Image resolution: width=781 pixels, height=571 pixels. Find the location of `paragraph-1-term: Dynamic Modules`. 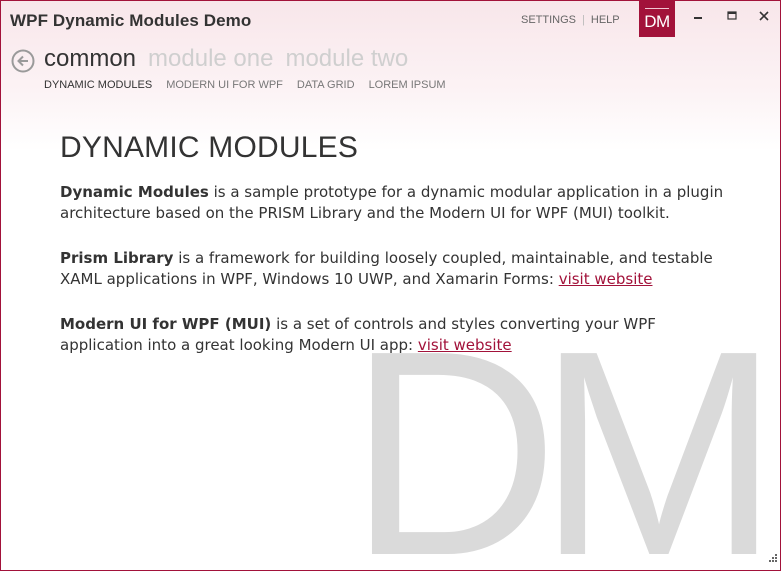

paragraph-1-term: Dynamic Modules is located at coordinates (134, 192).